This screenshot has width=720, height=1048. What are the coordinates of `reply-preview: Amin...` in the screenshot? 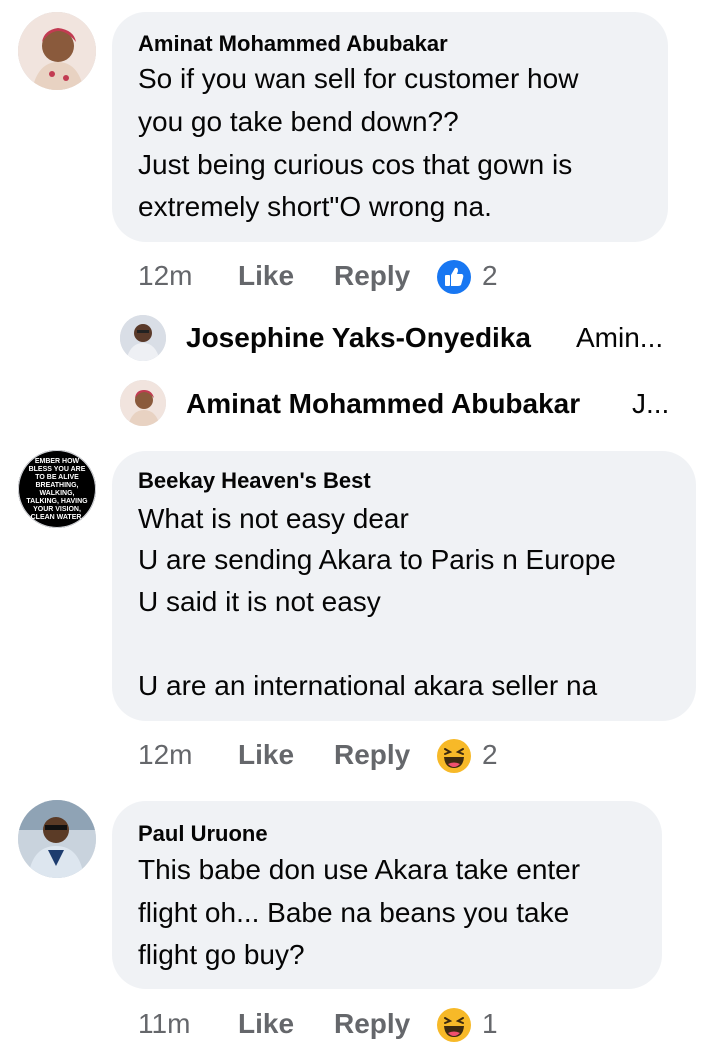 It's located at (620, 337).